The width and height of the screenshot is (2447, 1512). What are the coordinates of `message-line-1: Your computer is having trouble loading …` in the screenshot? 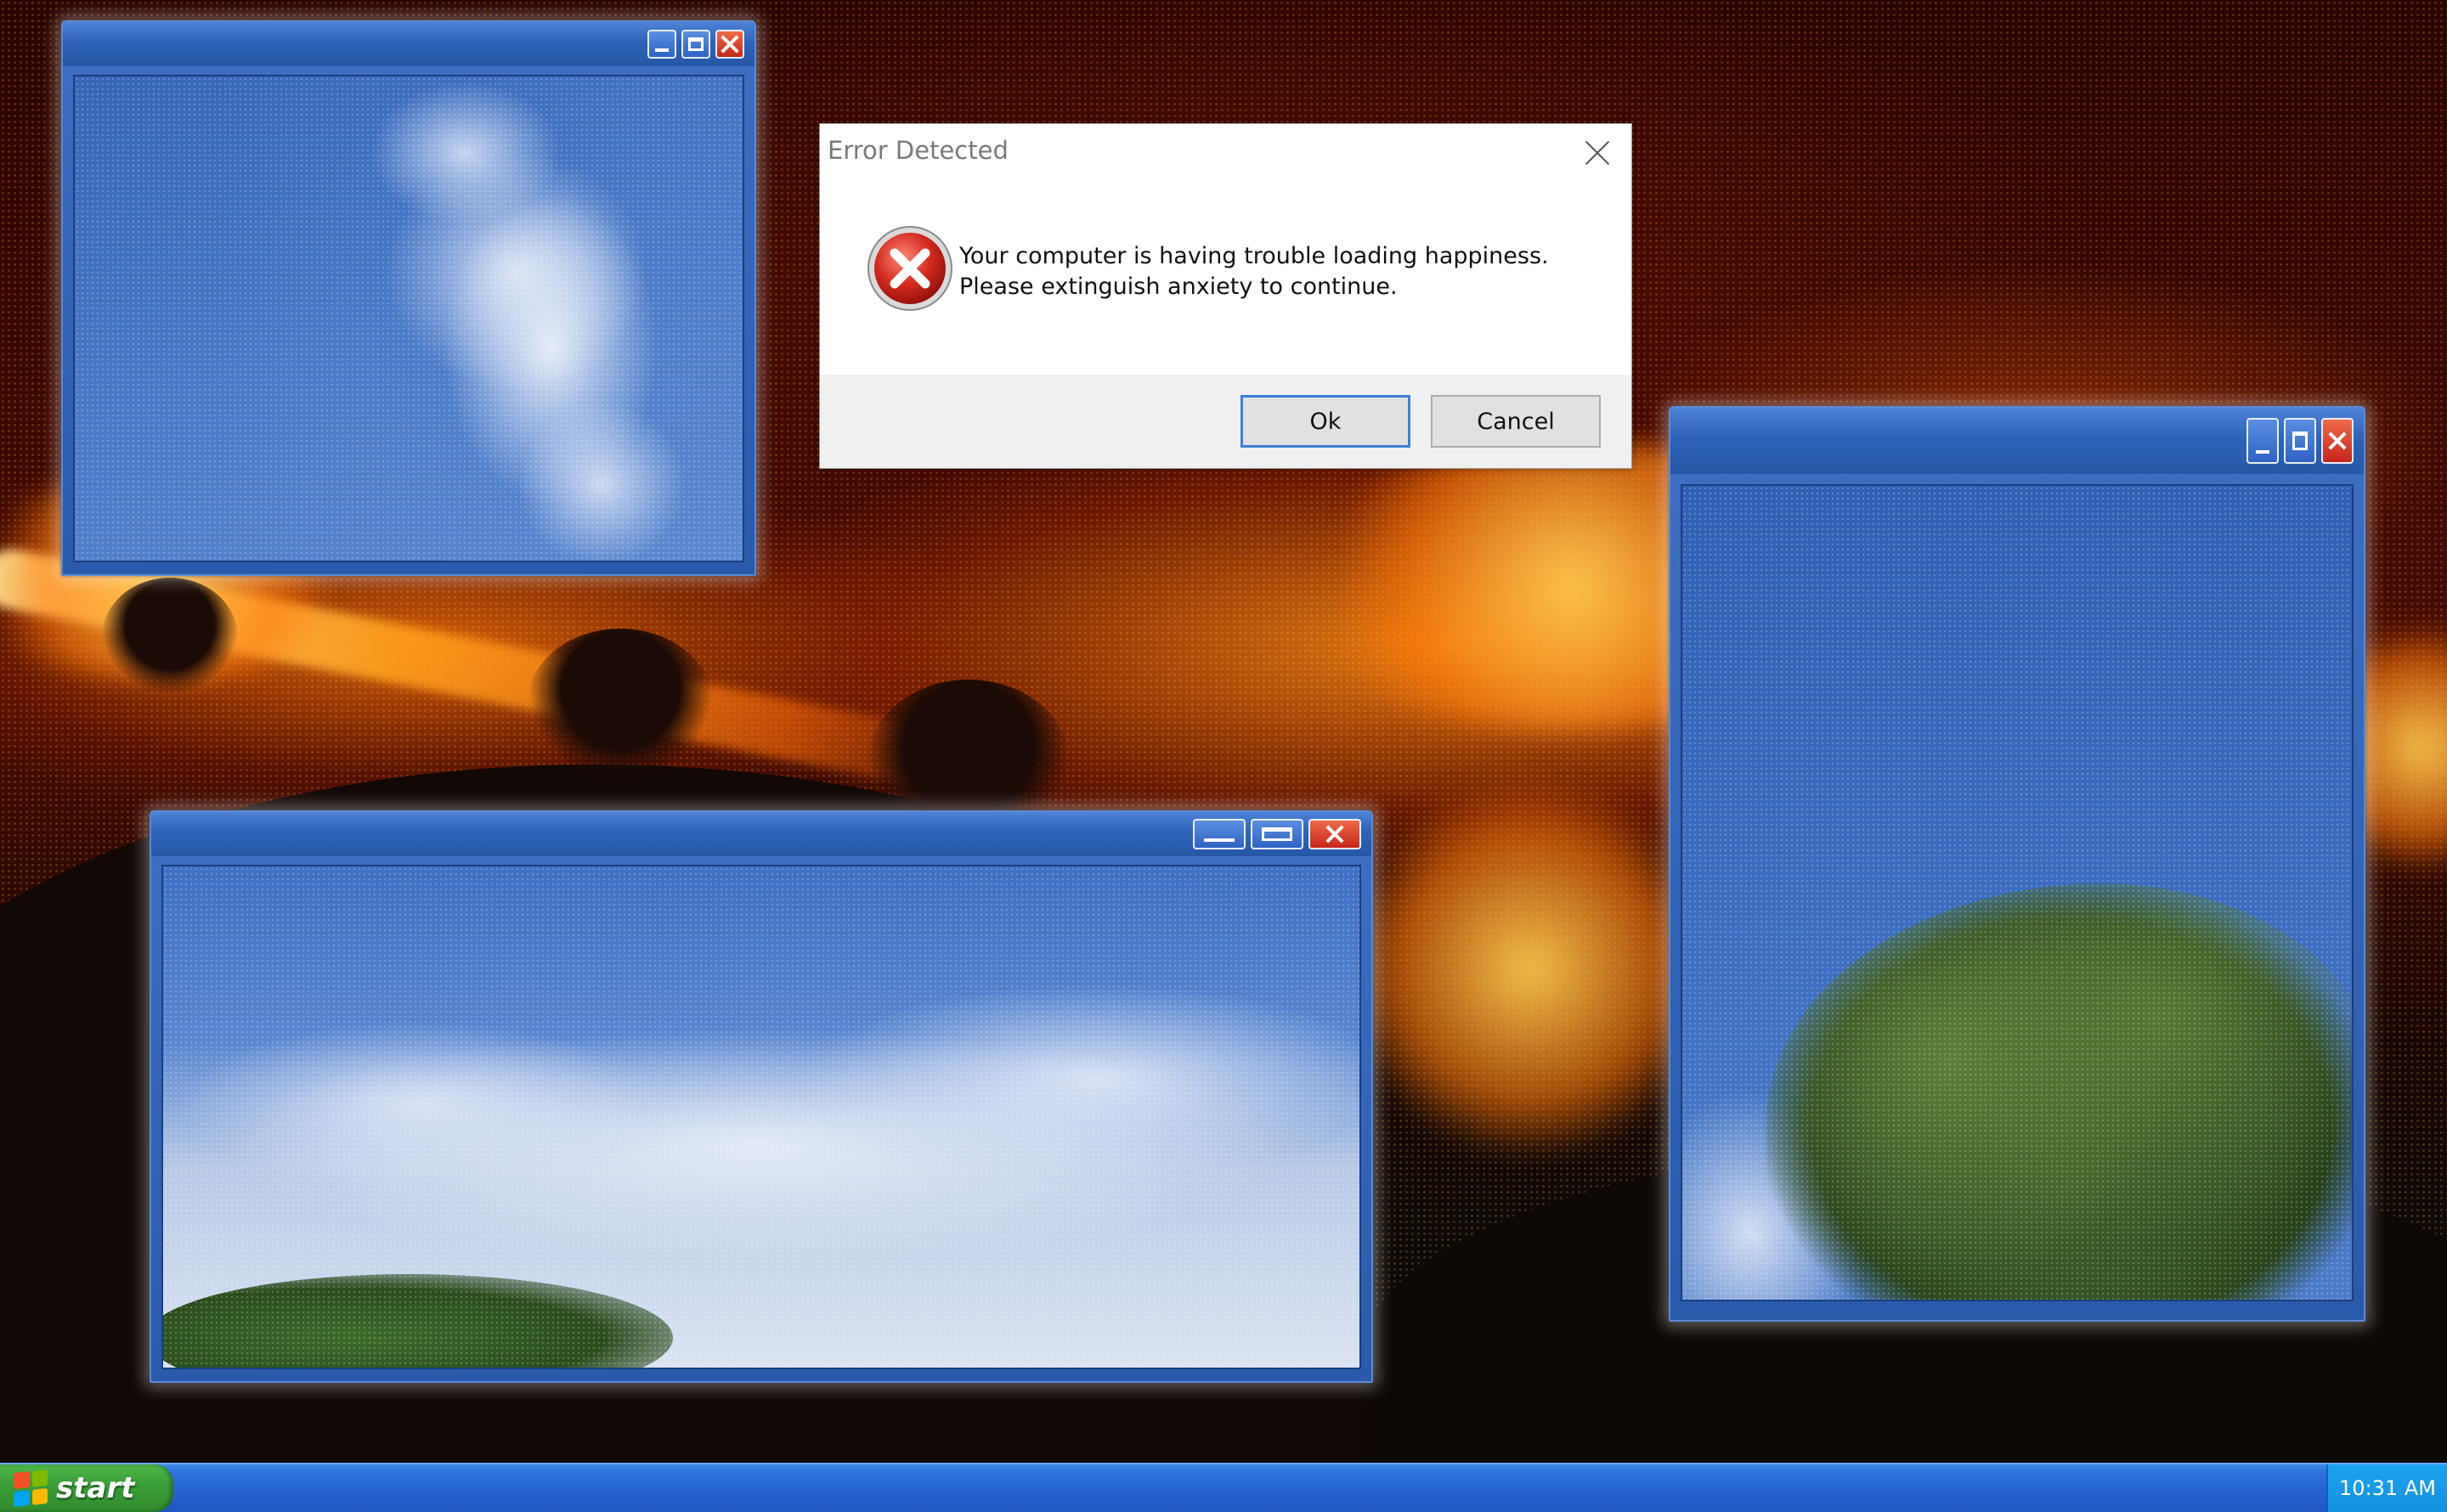 It's located at (1254, 256).